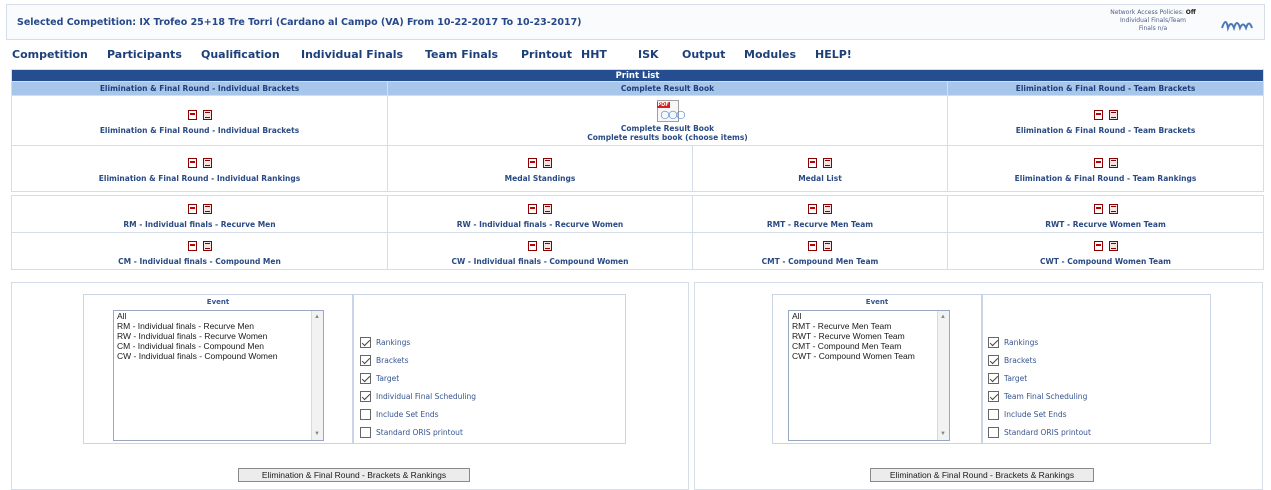 The width and height of the screenshot is (1271, 490). What do you see at coordinates (50, 54) in the screenshot?
I see `menu-competition: Competition` at bounding box center [50, 54].